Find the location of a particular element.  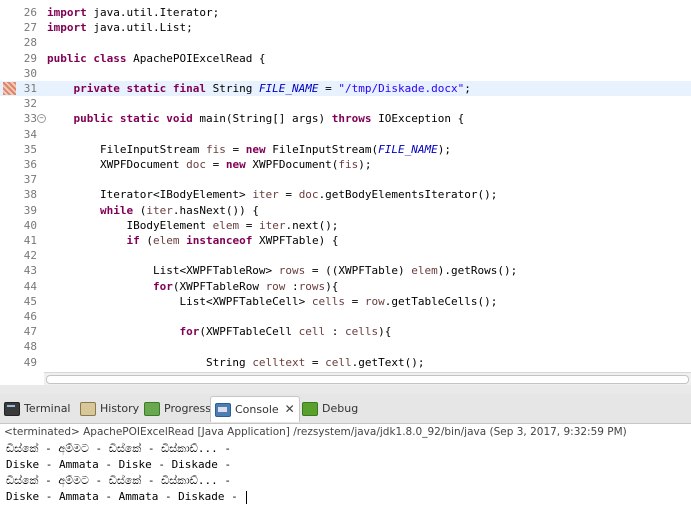

line-number: 41 is located at coordinates (30, 240).